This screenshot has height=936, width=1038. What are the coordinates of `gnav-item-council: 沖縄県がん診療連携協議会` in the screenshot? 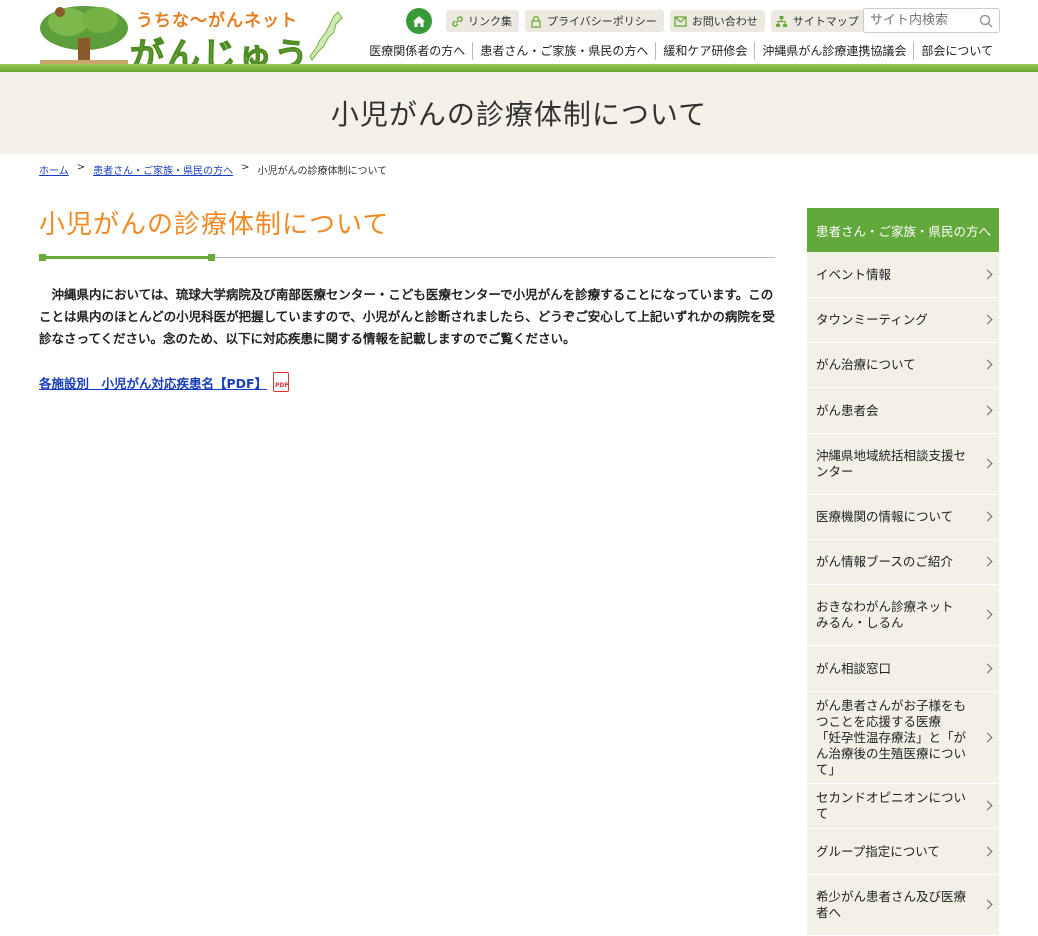 It's located at (833, 51).